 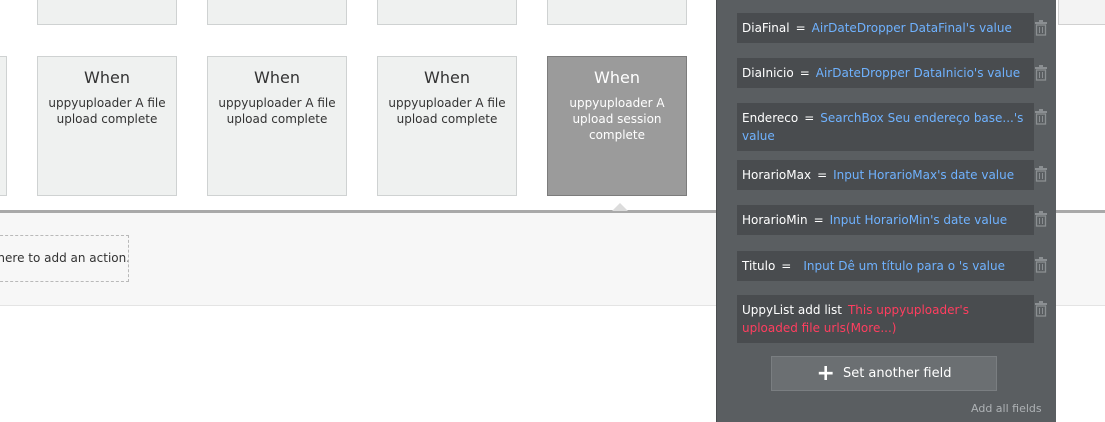 What do you see at coordinates (1006, 408) in the screenshot?
I see `add-all-fields-link: Add all fields` at bounding box center [1006, 408].